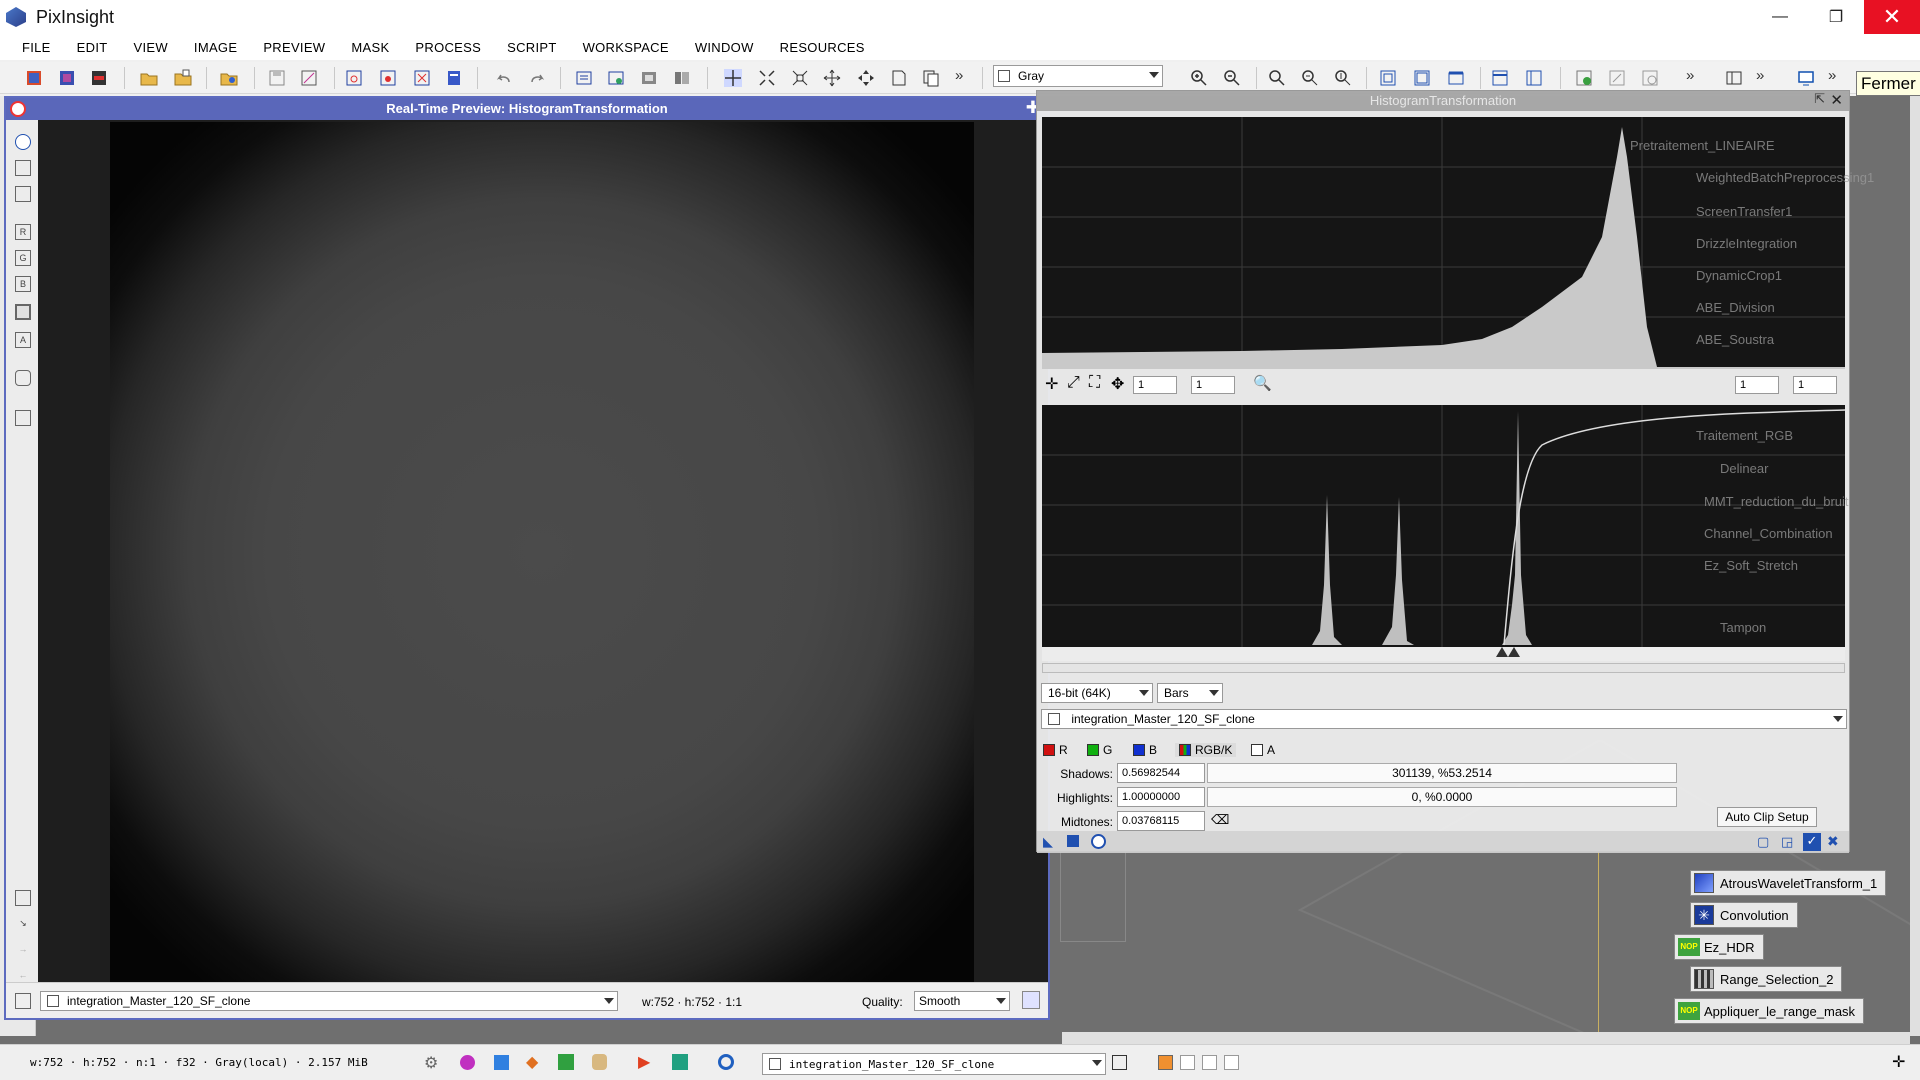 Image resolution: width=1920 pixels, height=1080 pixels. Describe the element at coordinates (371, 47) in the screenshot. I see `menu-mask: MASK` at that location.